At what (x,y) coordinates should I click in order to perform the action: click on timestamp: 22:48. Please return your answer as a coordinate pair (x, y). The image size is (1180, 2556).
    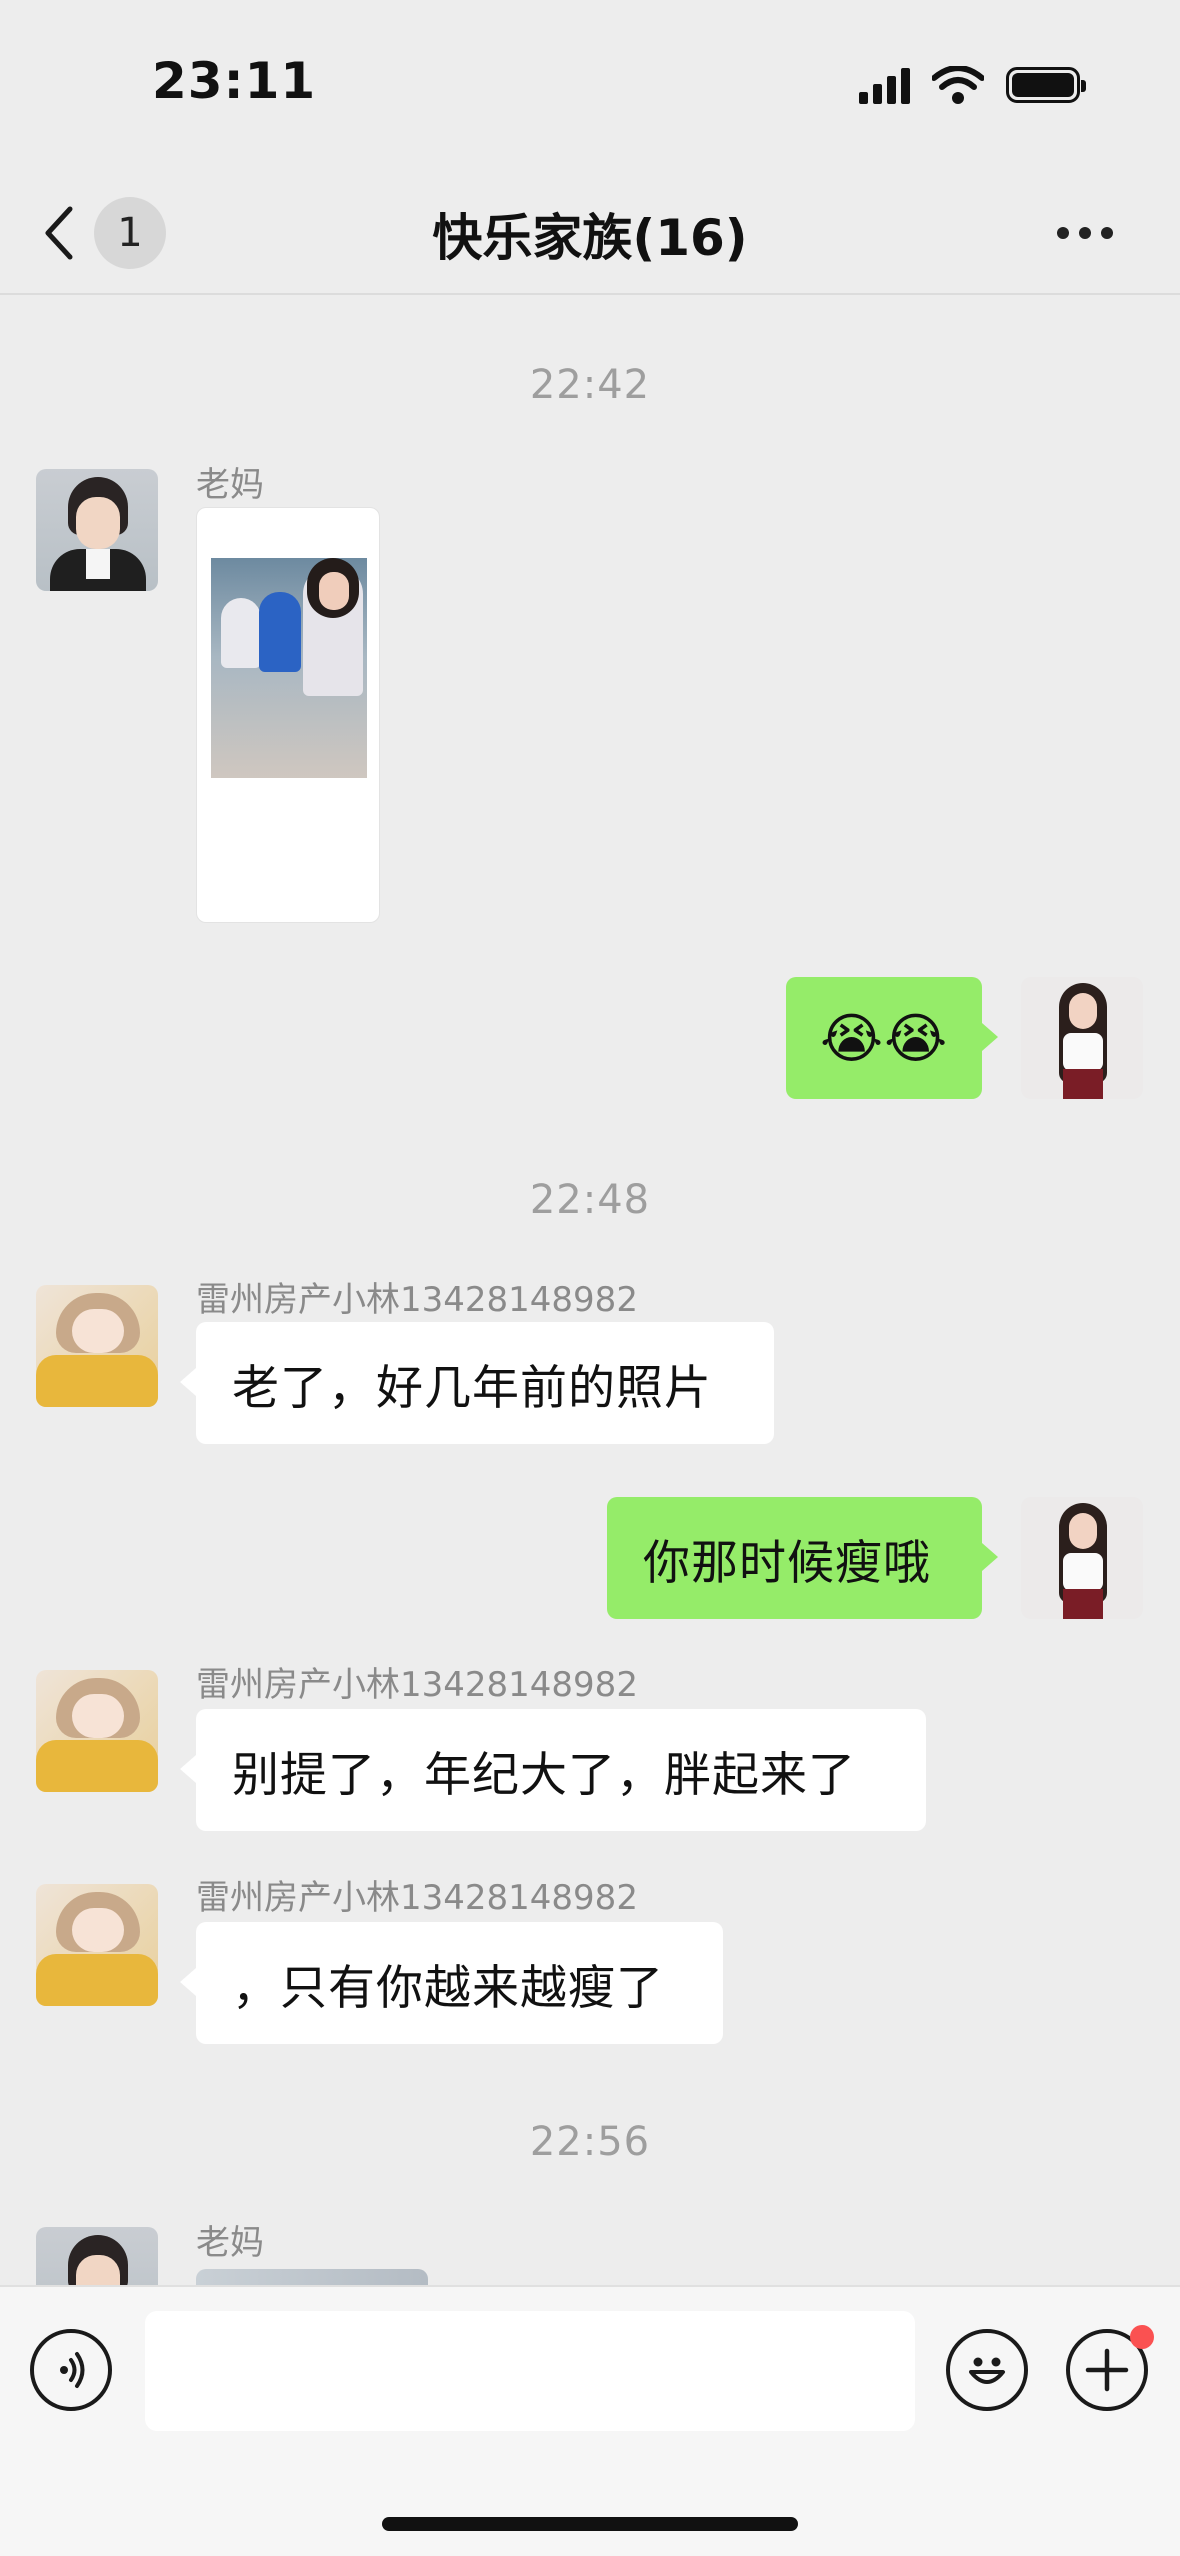
    Looking at the image, I should click on (590, 1200).